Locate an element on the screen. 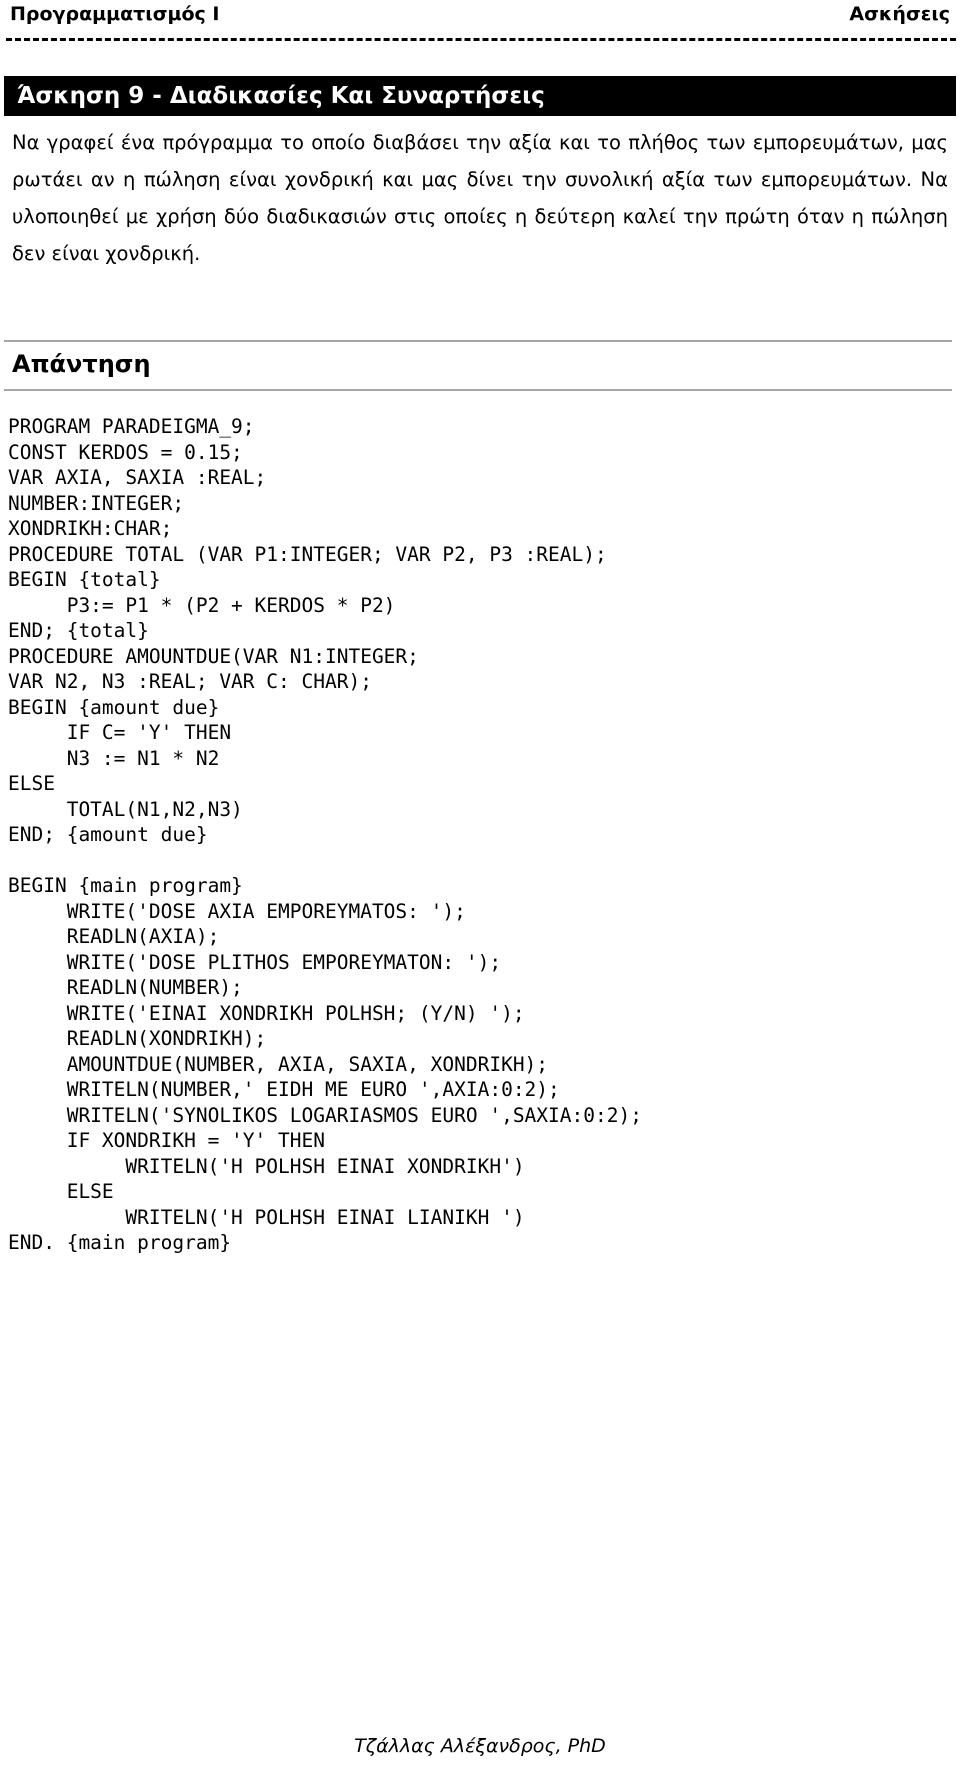 The width and height of the screenshot is (960, 1774). code-line: XONDRIKH:CHAR; is located at coordinates (90, 528).